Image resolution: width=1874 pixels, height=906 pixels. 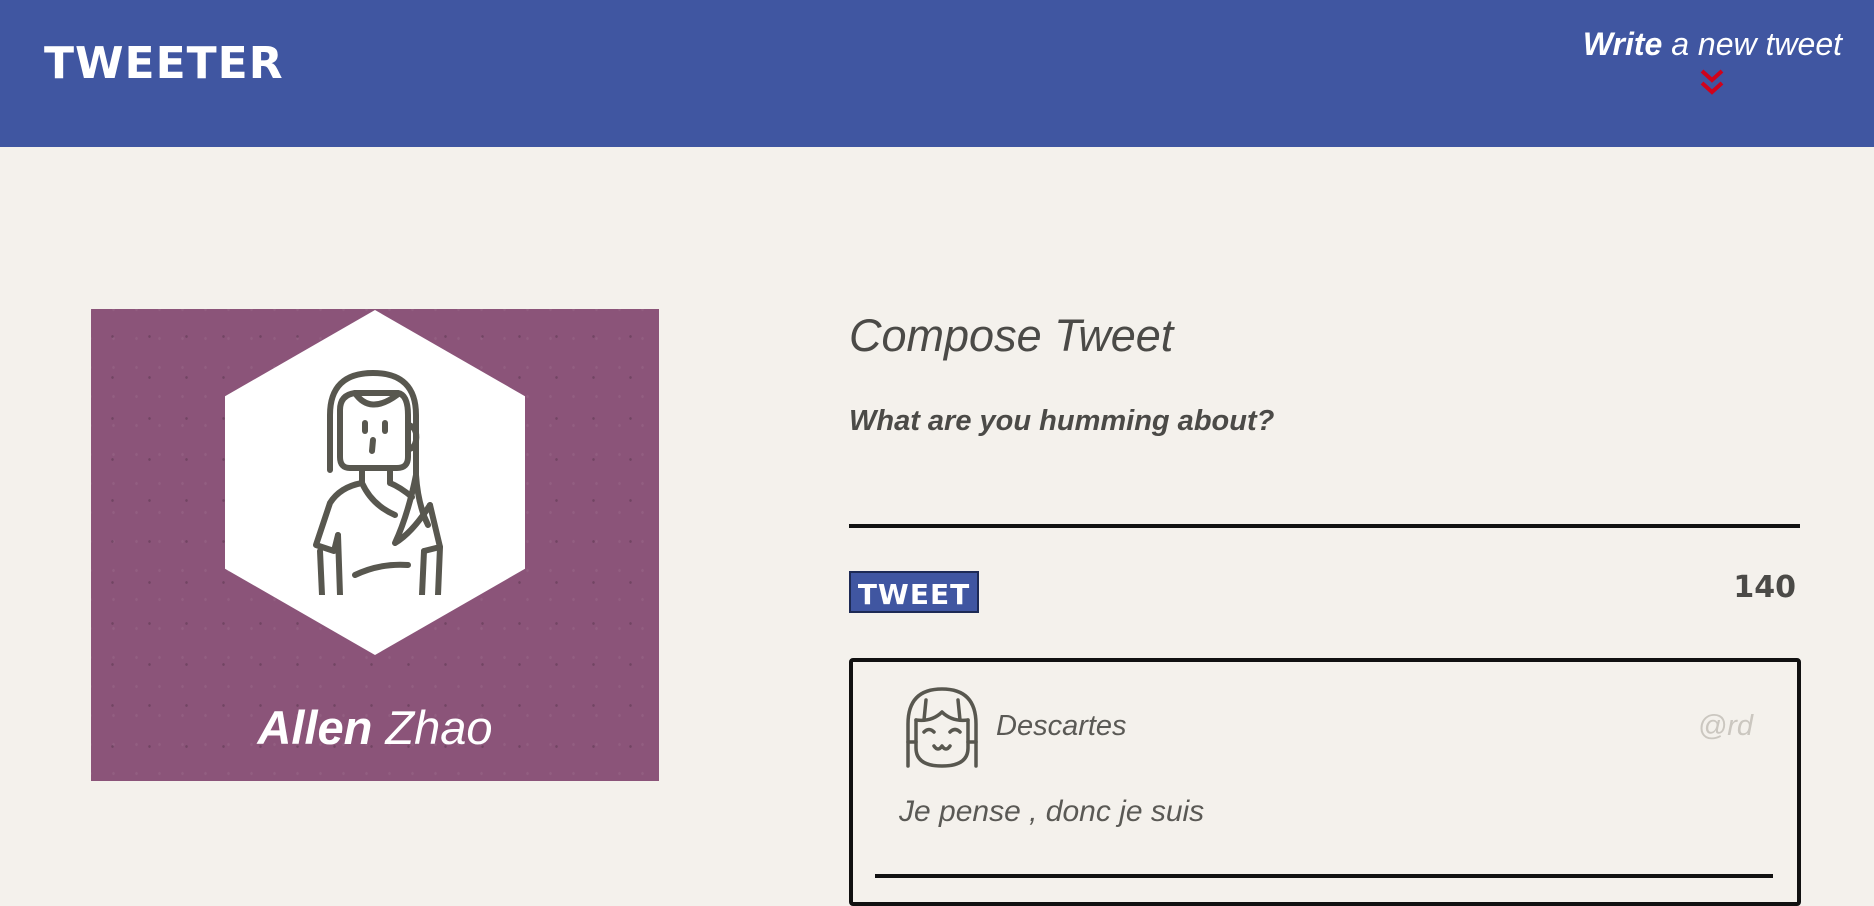 I want to click on character-counter: 140, so click(x=1764, y=587).